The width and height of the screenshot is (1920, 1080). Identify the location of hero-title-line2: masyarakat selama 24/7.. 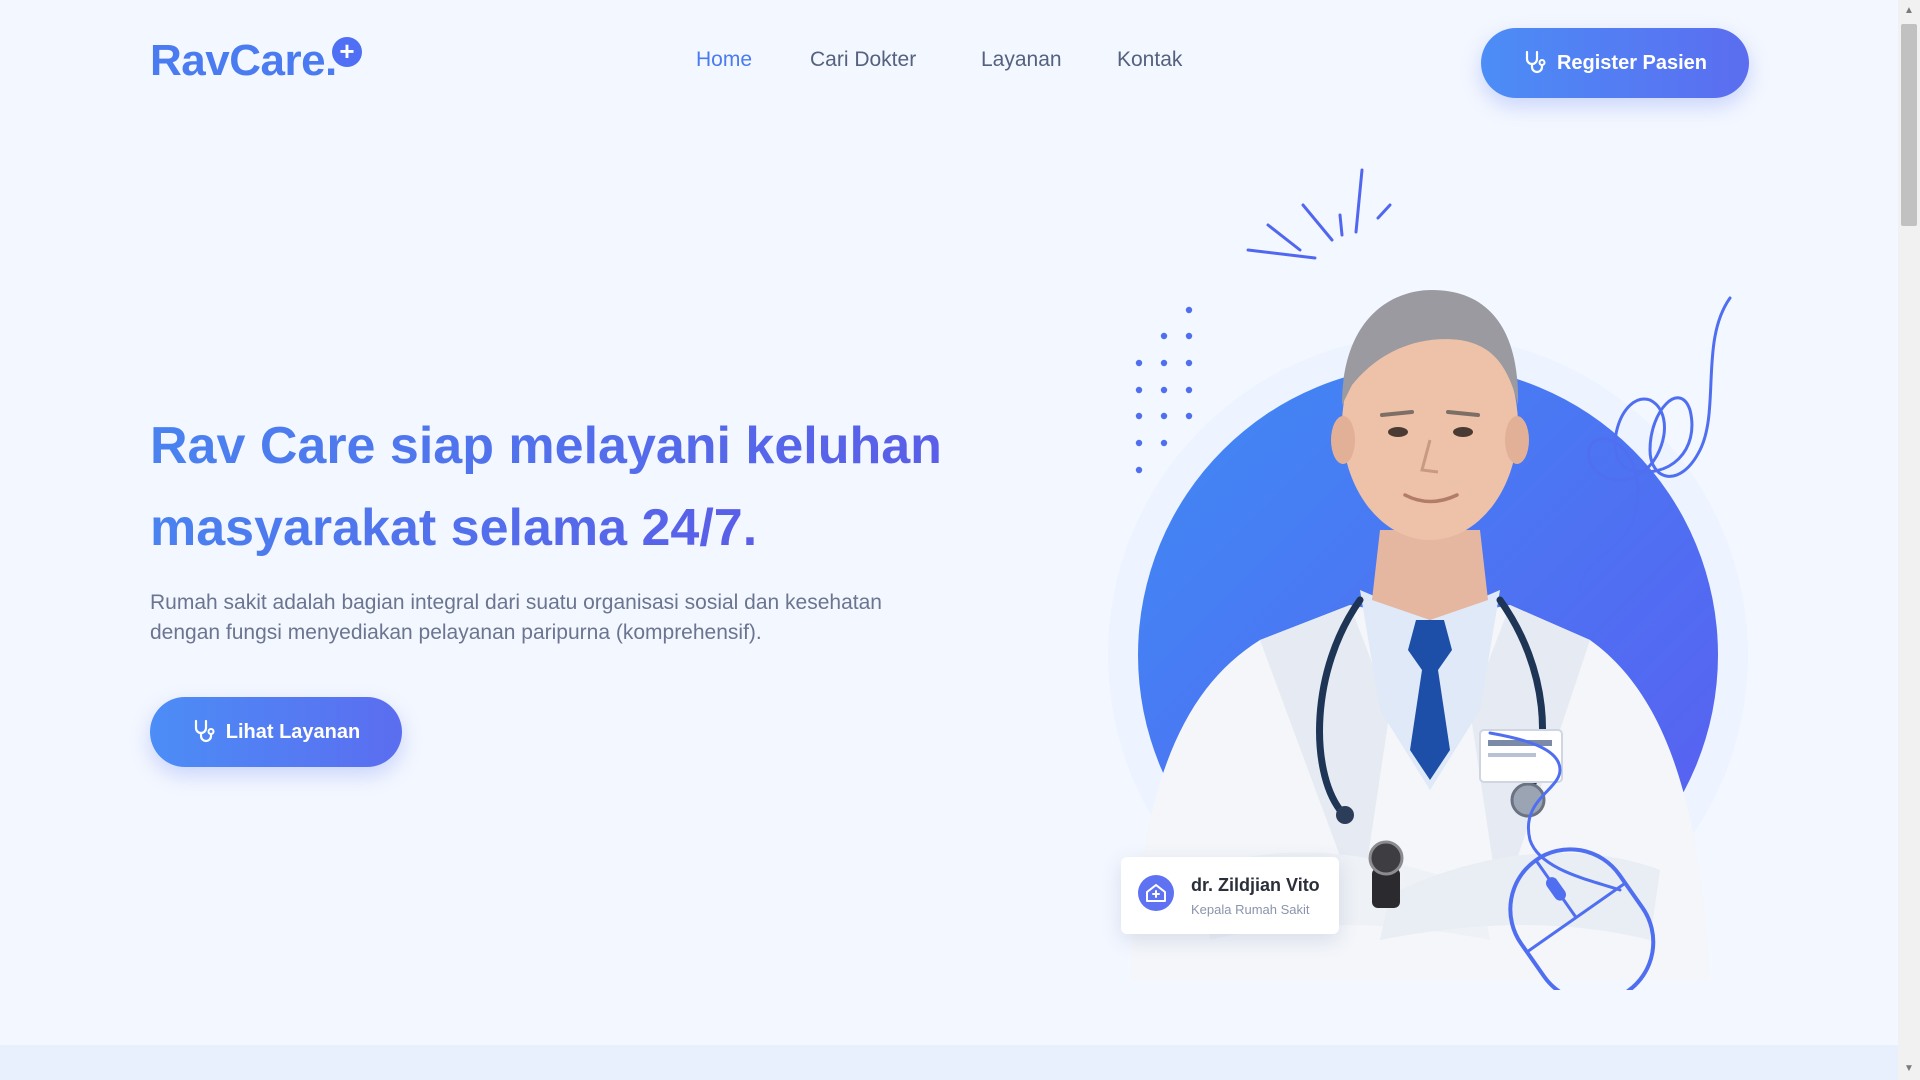
(454, 528).